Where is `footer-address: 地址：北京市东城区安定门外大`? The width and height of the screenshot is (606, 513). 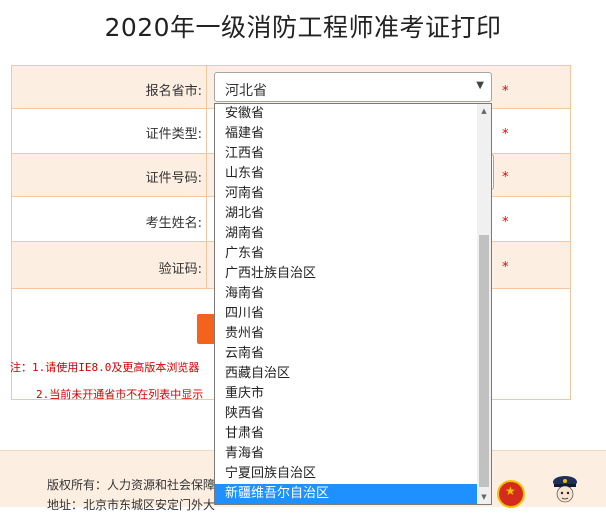
footer-address: 地址：北京市东城区安定门外大 is located at coordinates (131, 505).